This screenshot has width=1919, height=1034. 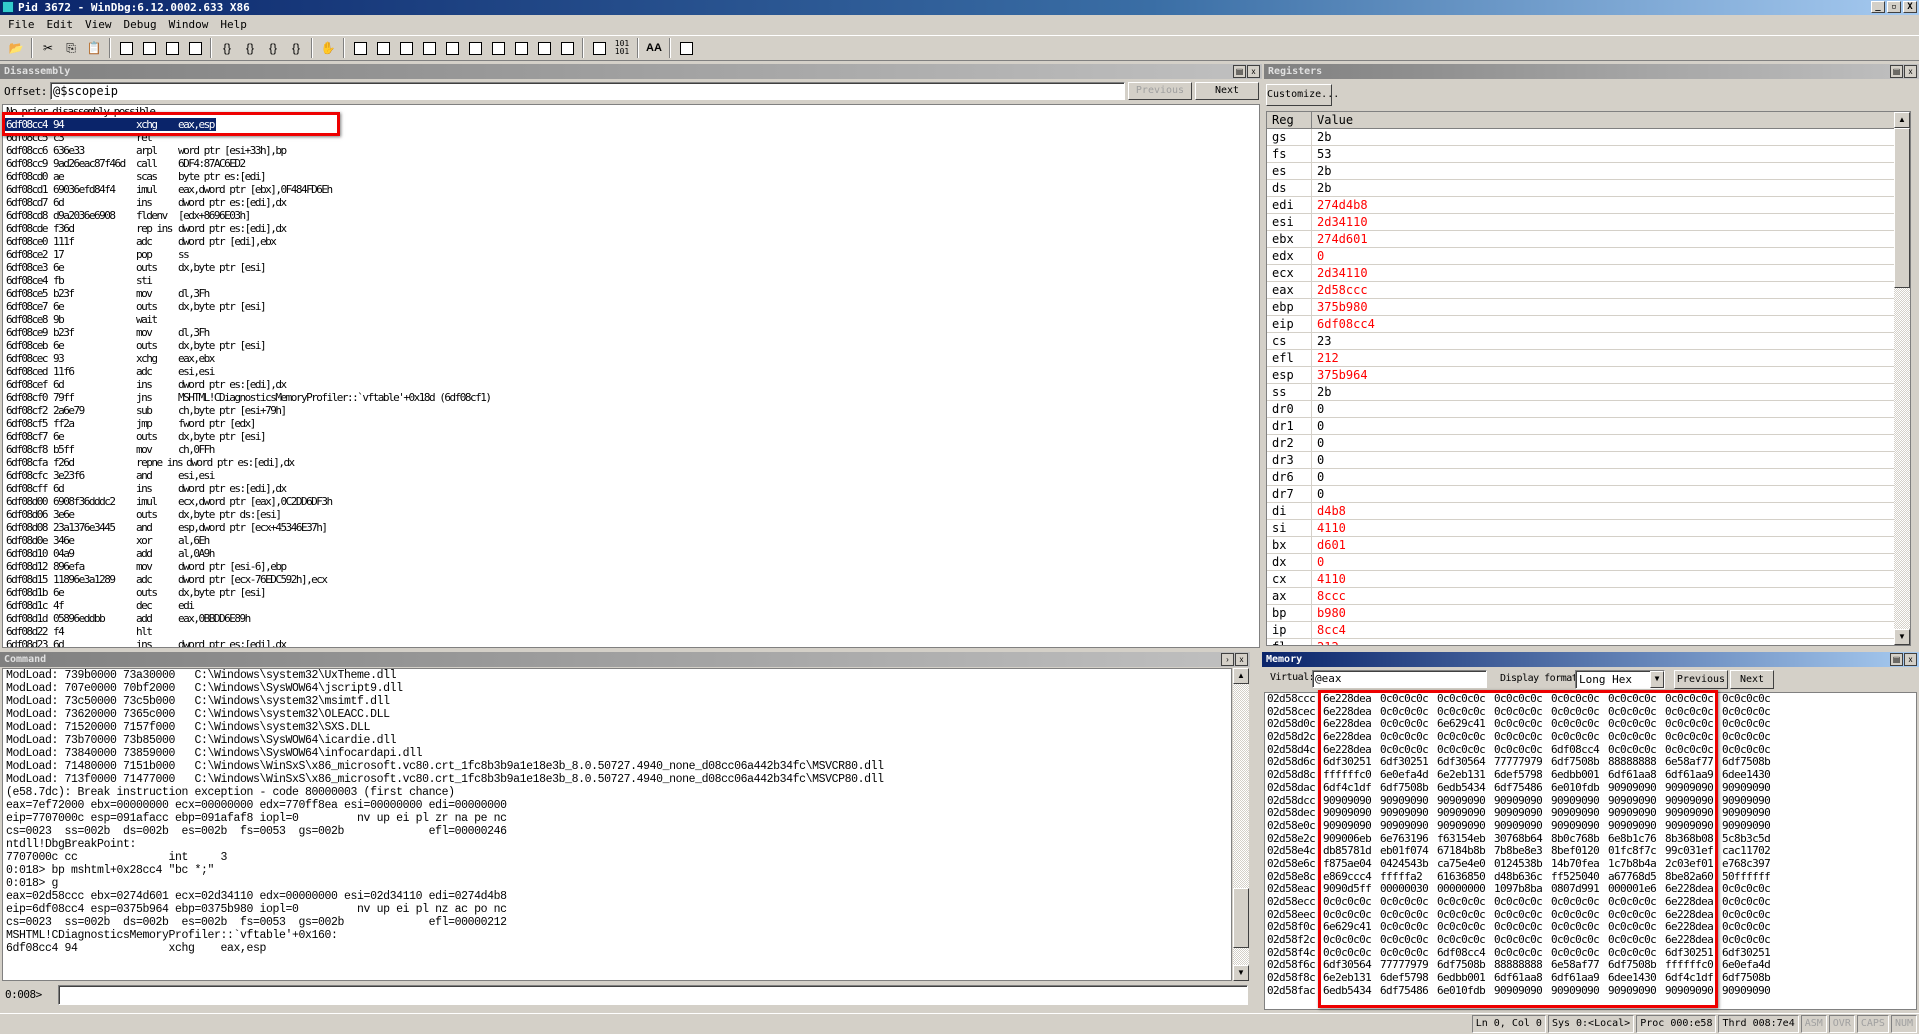 What do you see at coordinates (1588, 443) in the screenshot?
I see `register-row: dr2 0` at bounding box center [1588, 443].